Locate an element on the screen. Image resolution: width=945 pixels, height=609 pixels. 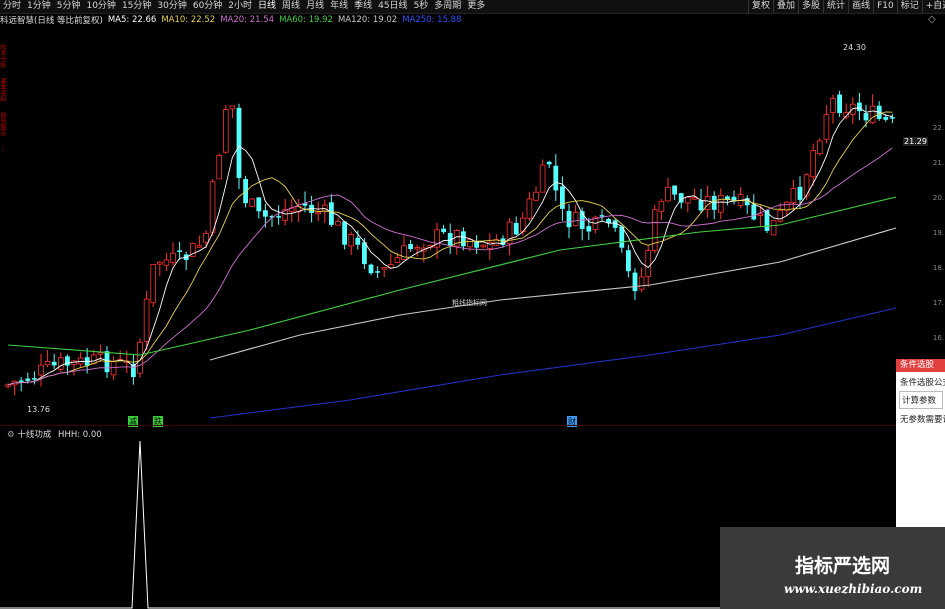
period-tab: 日线 is located at coordinates (267, 6).